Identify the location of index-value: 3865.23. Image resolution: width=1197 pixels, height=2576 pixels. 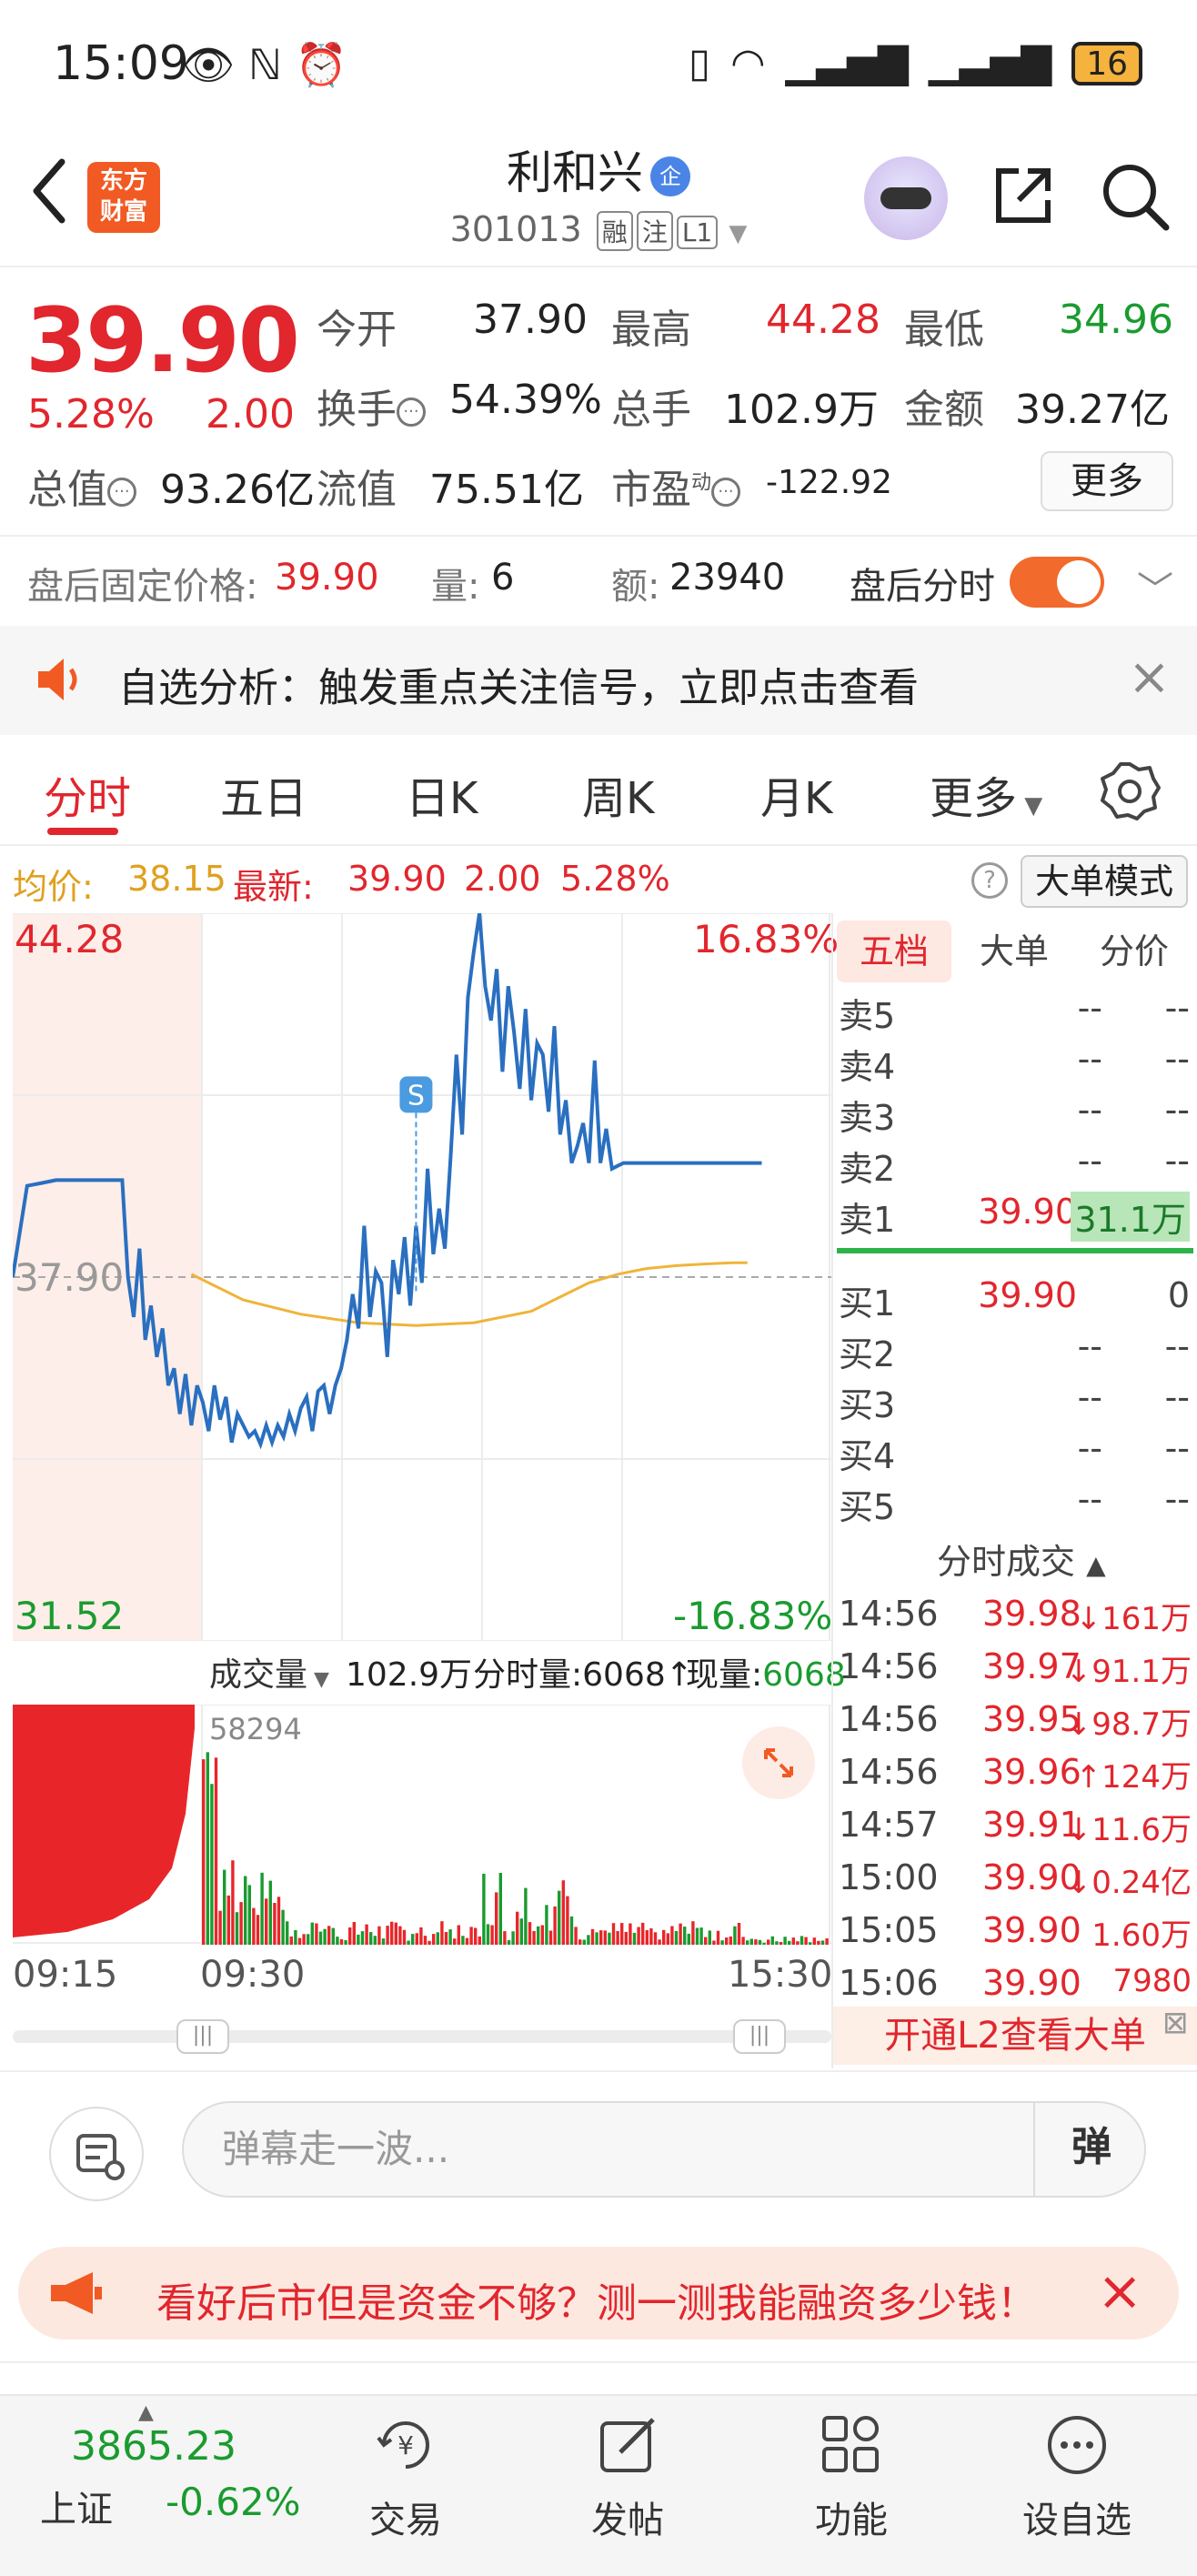
(153, 2446).